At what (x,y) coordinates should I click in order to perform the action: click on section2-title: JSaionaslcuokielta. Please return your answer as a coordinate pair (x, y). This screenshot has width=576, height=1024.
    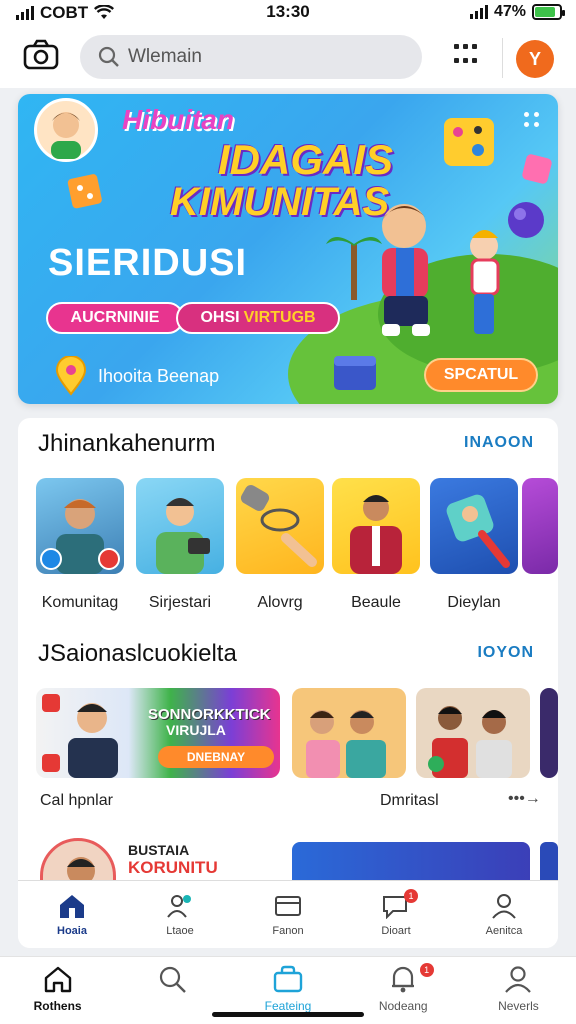
    Looking at the image, I should click on (137, 653).